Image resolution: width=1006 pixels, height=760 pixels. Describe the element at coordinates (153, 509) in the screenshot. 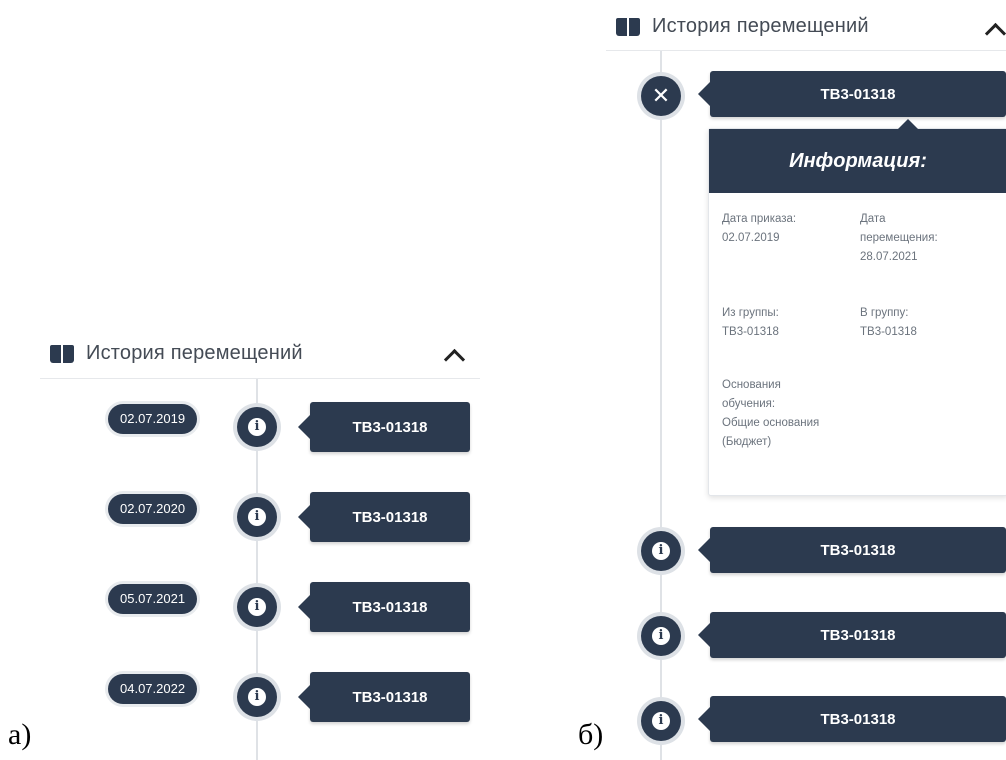

I see `date-pill: 02.07.2020` at that location.